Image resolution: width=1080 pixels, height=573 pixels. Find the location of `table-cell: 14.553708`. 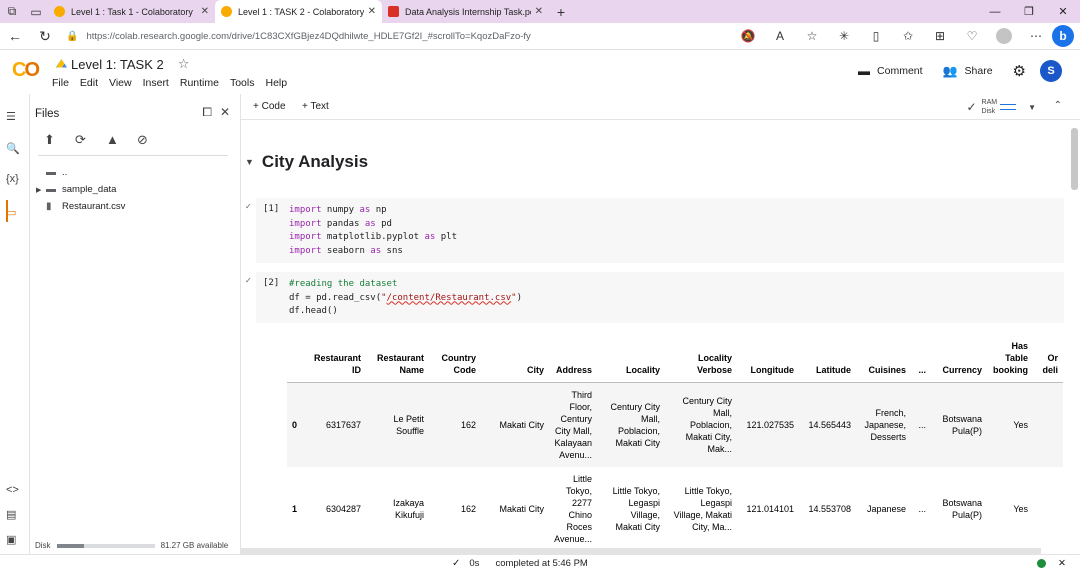

table-cell: 14.553708 is located at coordinates (830, 508).